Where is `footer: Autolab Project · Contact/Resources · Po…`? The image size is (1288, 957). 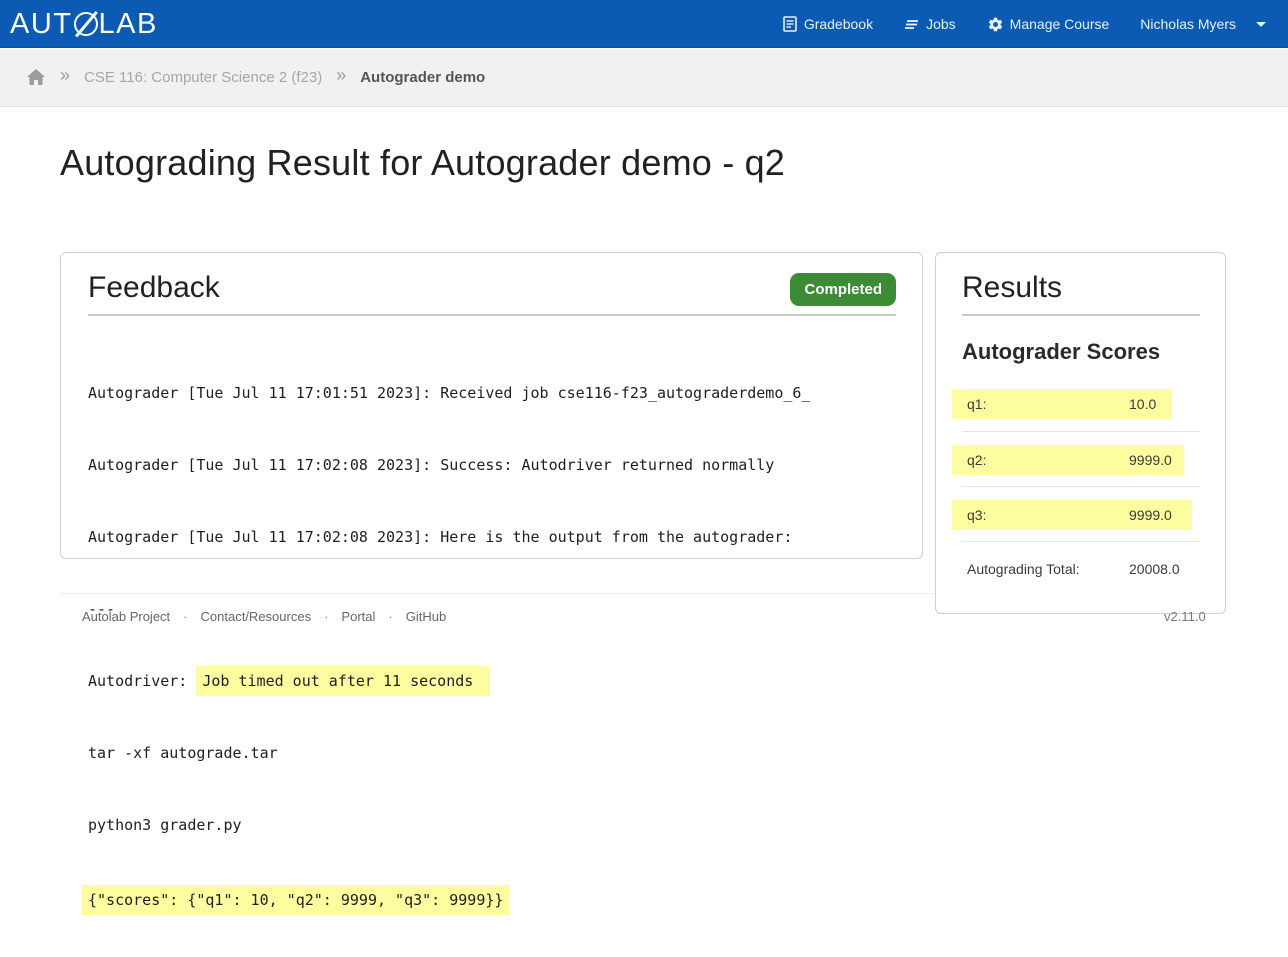
footer: Autolab Project · Contact/Resources · Po… is located at coordinates (264, 616).